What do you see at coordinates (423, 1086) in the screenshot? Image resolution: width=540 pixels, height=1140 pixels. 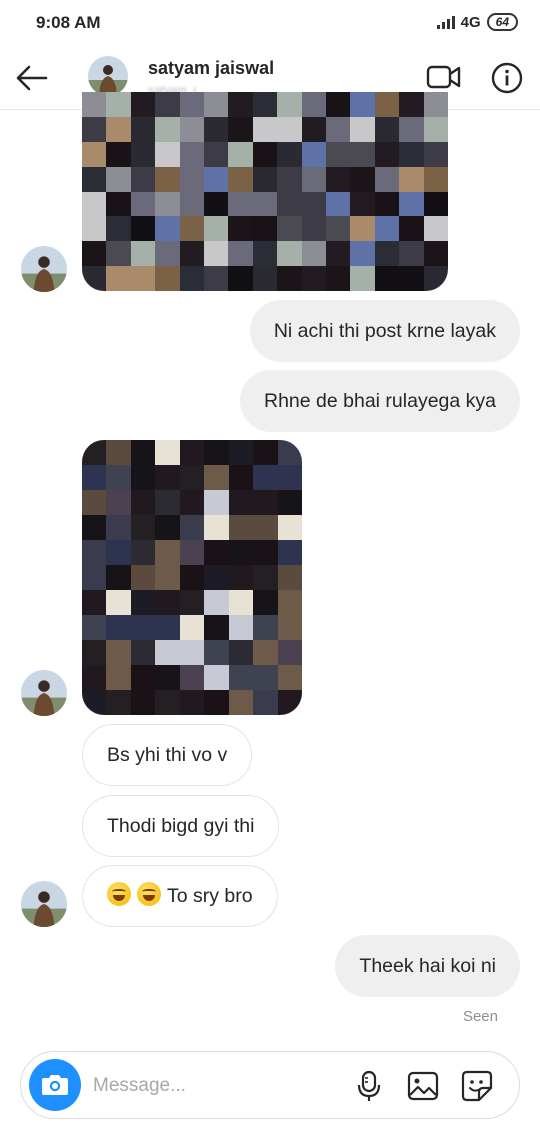 I see `image-gallery-icon` at bounding box center [423, 1086].